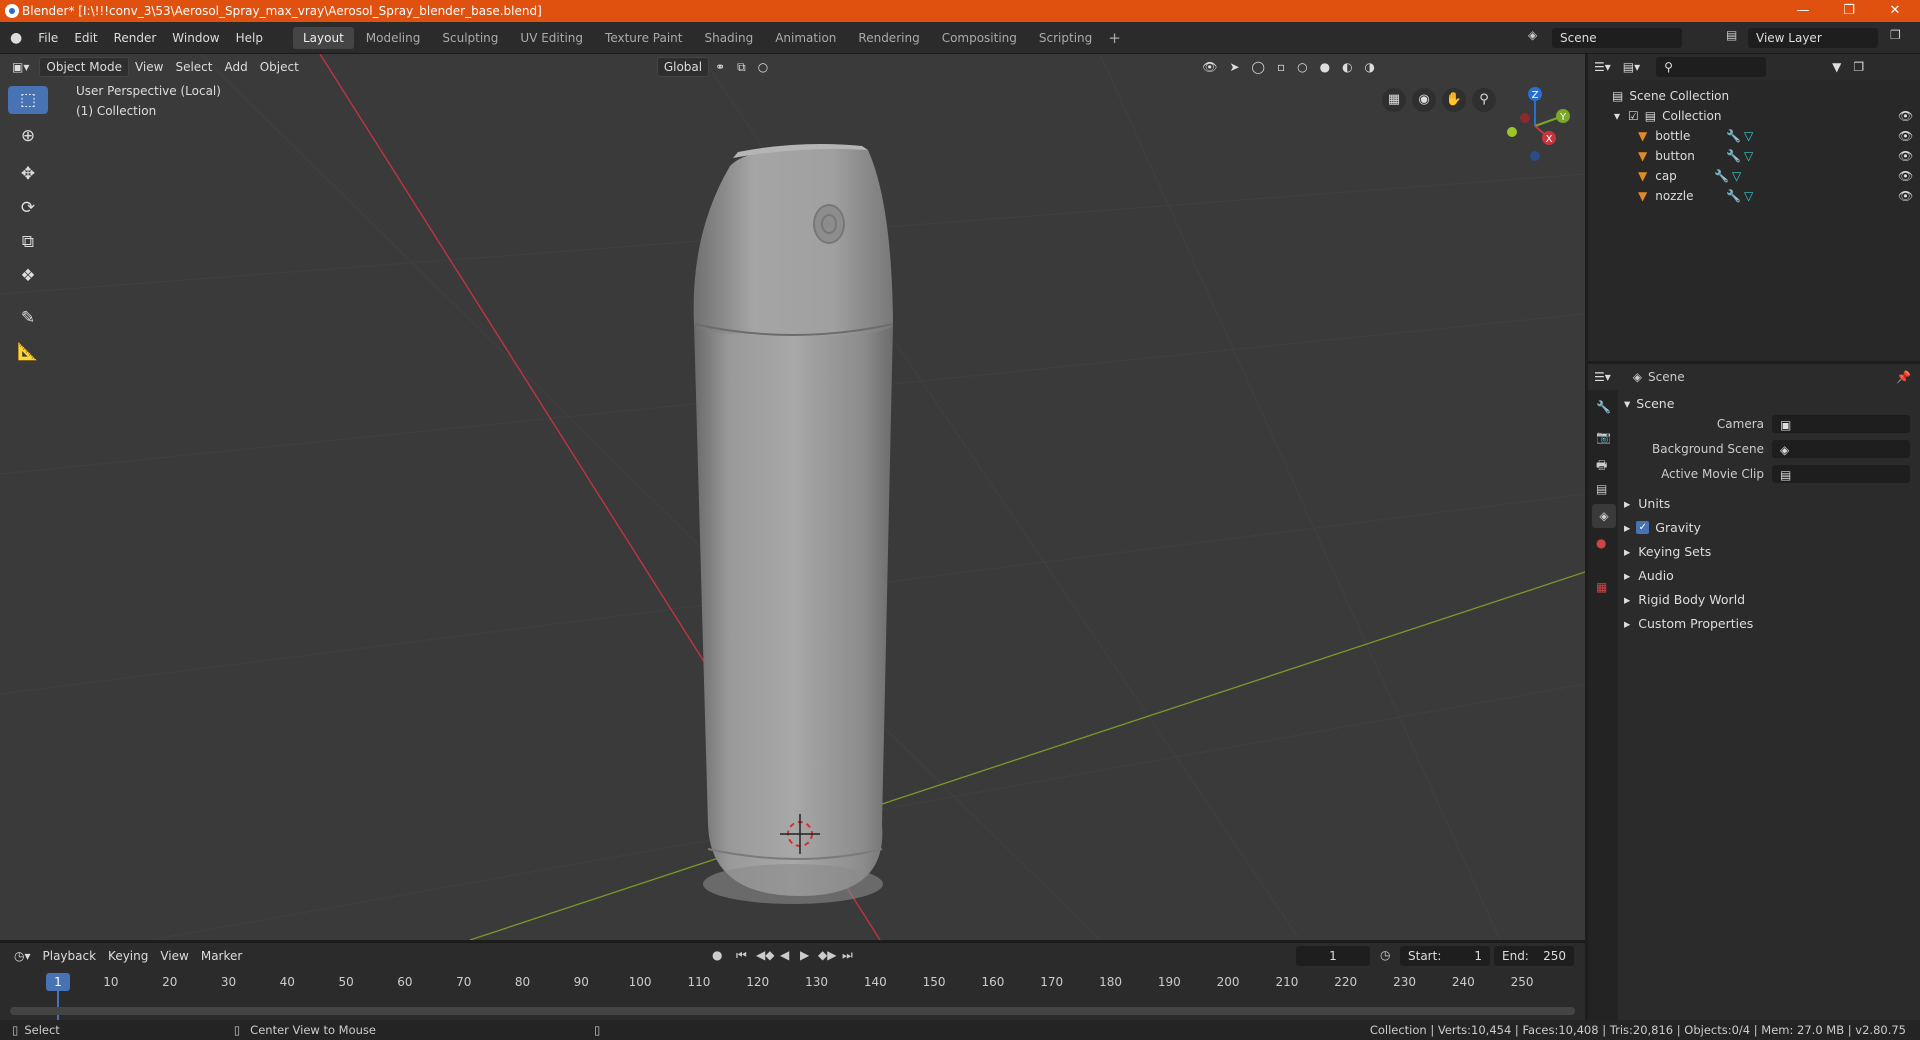 The height and width of the screenshot is (1040, 1920). Describe the element at coordinates (1484, 100) in the screenshot. I see `zoom-icon: ⚲` at that location.